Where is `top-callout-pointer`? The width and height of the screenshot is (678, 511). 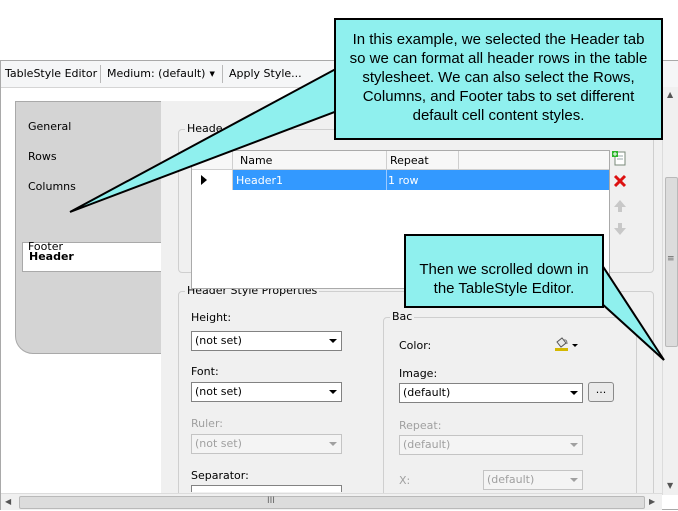 top-callout-pointer is located at coordinates (207, 137).